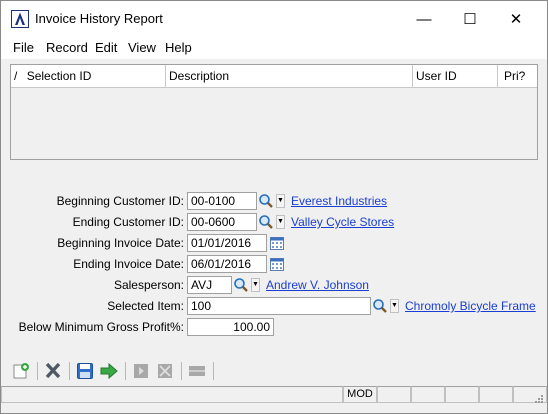 Image resolution: width=548 pixels, height=414 pixels. I want to click on beginning-customer-link: Everest Industries, so click(339, 201).